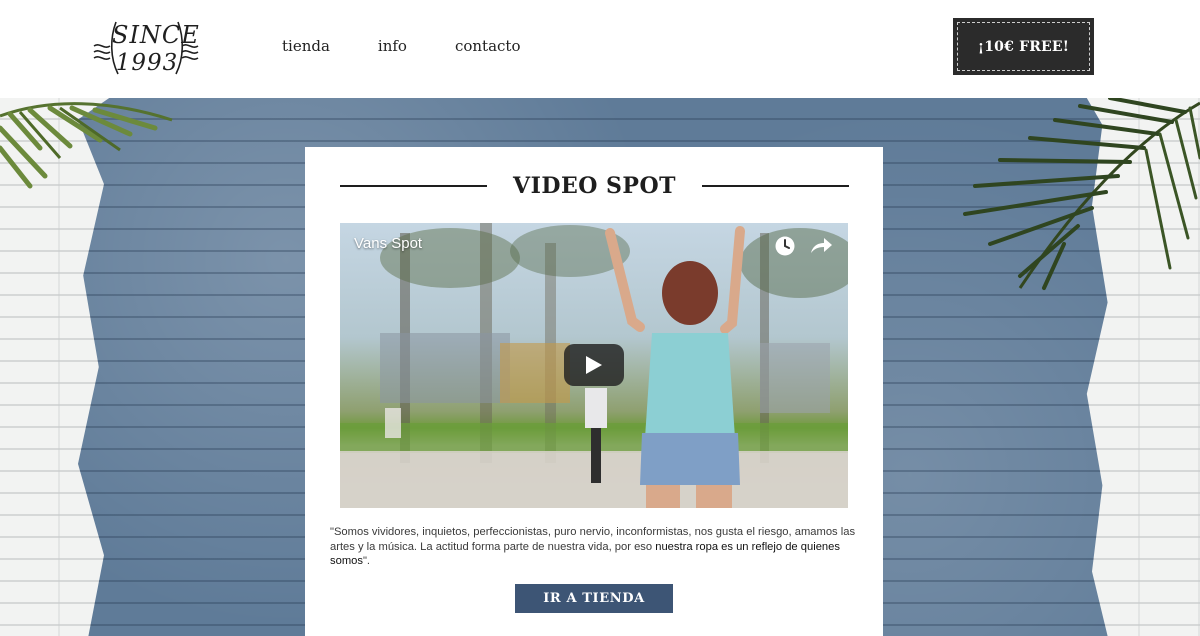 Image resolution: width=1200 pixels, height=636 pixels. Describe the element at coordinates (775, 186) in the screenshot. I see `heading-rule-right` at that location.